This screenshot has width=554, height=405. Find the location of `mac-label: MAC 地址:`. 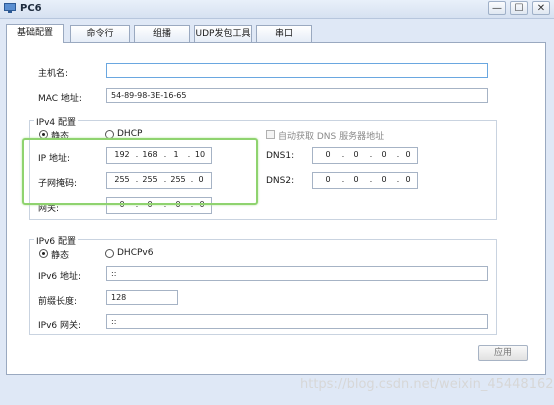

mac-label: MAC 地址: is located at coordinates (60, 99).